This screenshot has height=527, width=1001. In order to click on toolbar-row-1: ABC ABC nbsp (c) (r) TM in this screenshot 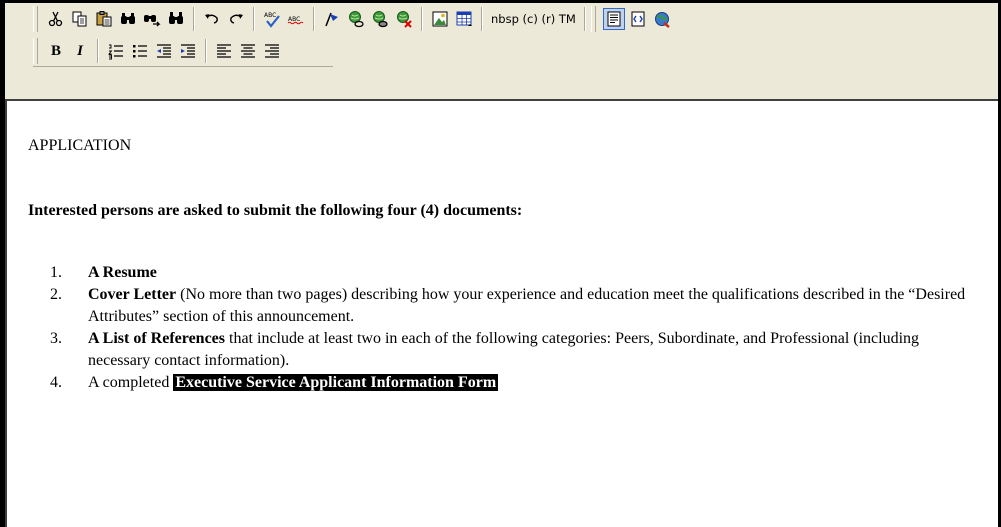, I will do `click(353, 19)`.